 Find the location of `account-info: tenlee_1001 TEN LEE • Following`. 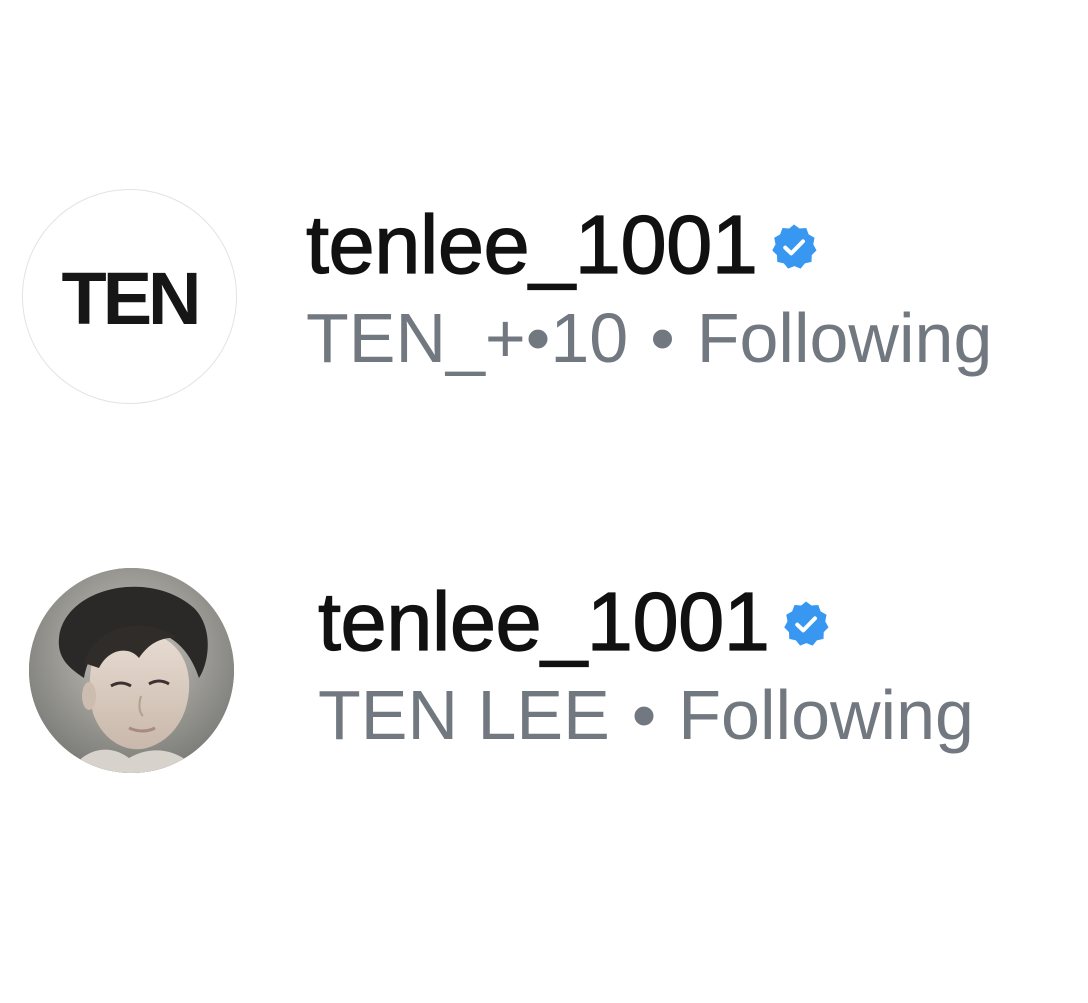

account-info: tenlee_1001 TEN LEE • Following is located at coordinates (645, 661).